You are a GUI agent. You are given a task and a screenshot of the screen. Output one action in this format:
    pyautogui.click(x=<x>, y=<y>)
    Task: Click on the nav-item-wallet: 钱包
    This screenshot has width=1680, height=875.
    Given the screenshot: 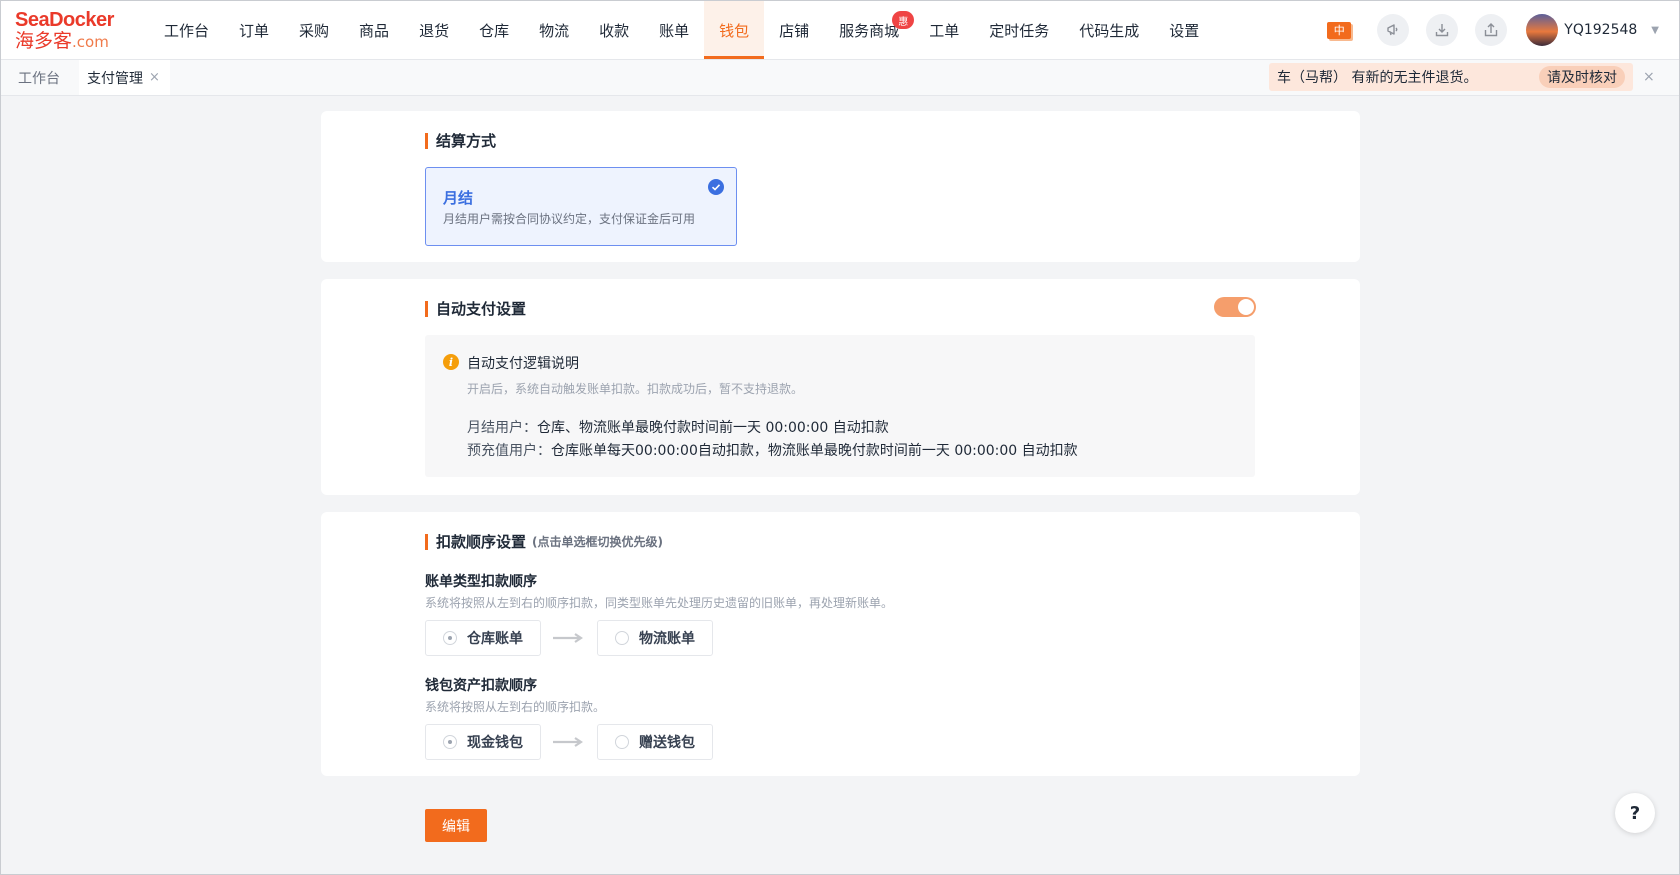 What is the action you would take?
    pyautogui.click(x=734, y=30)
    